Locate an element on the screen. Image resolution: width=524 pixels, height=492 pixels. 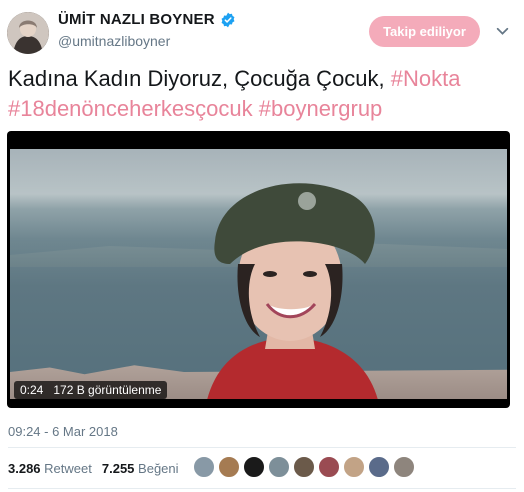
verified-badge-icon is located at coordinates (228, 19).